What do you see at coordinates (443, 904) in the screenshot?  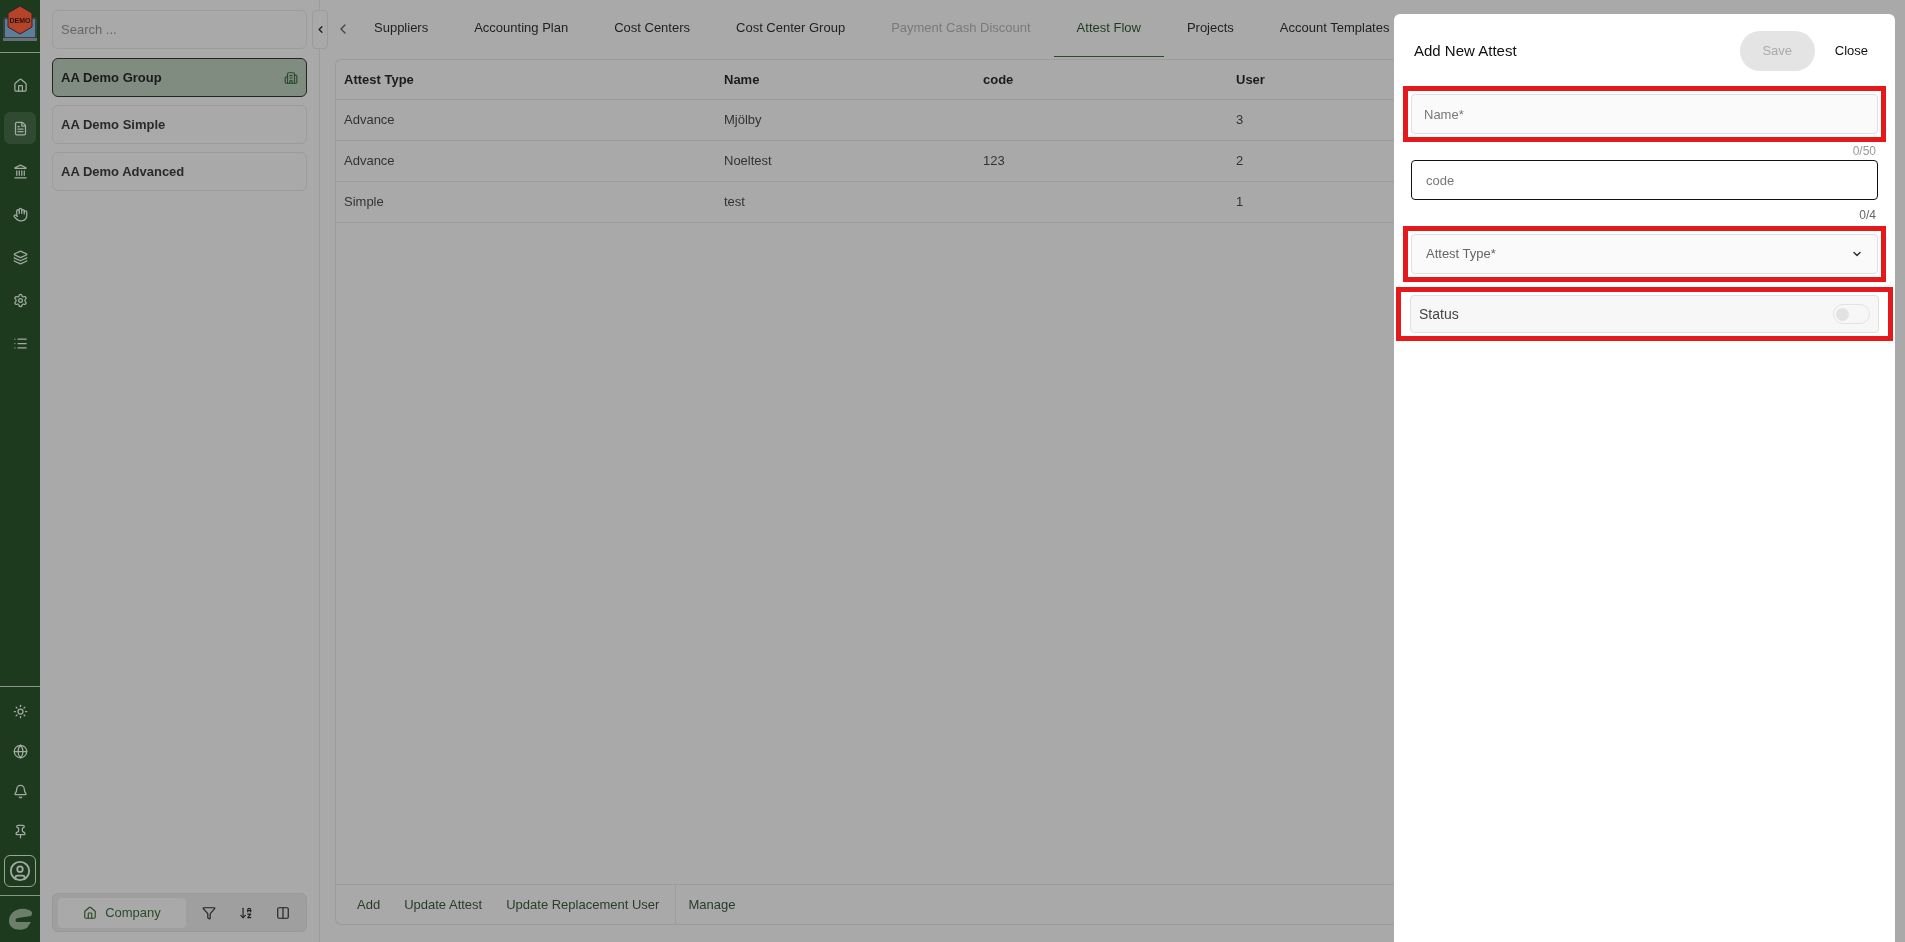 I see `action-button: Update Attest` at bounding box center [443, 904].